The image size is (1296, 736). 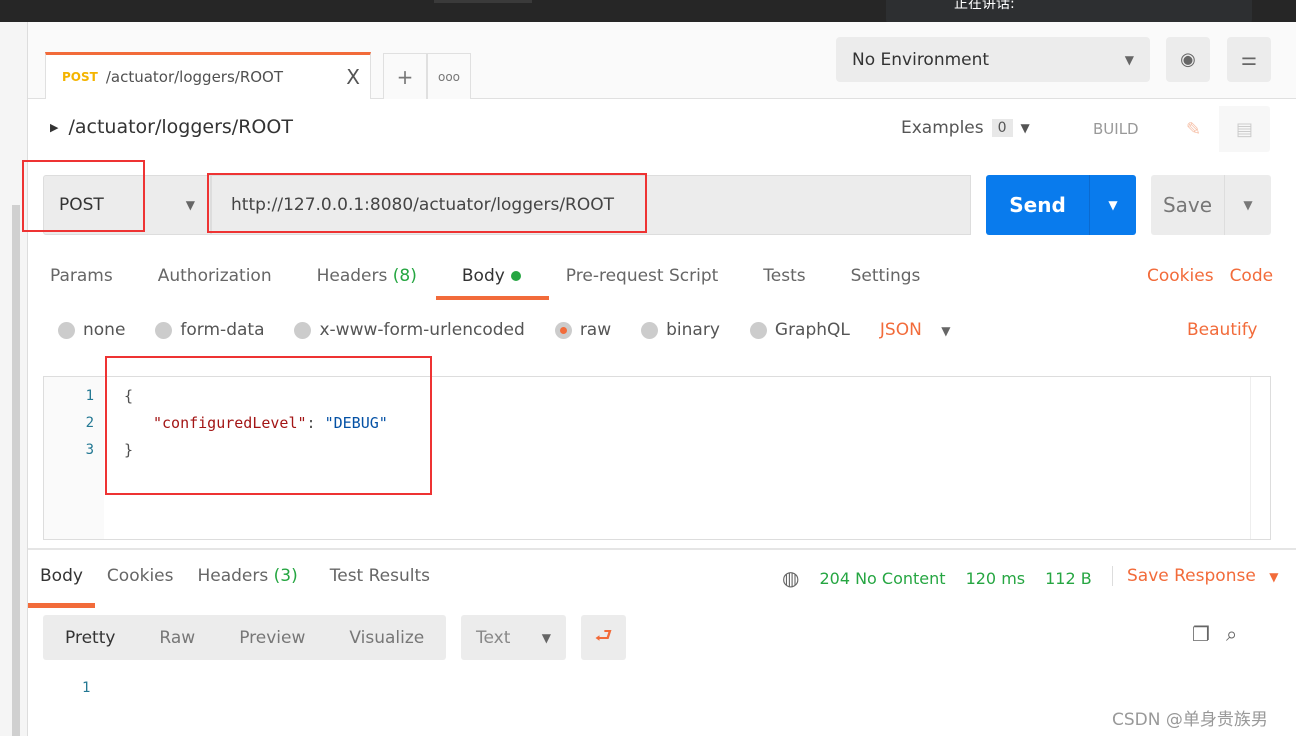 I want to click on send-button: Send ▼, so click(x=1061, y=205).